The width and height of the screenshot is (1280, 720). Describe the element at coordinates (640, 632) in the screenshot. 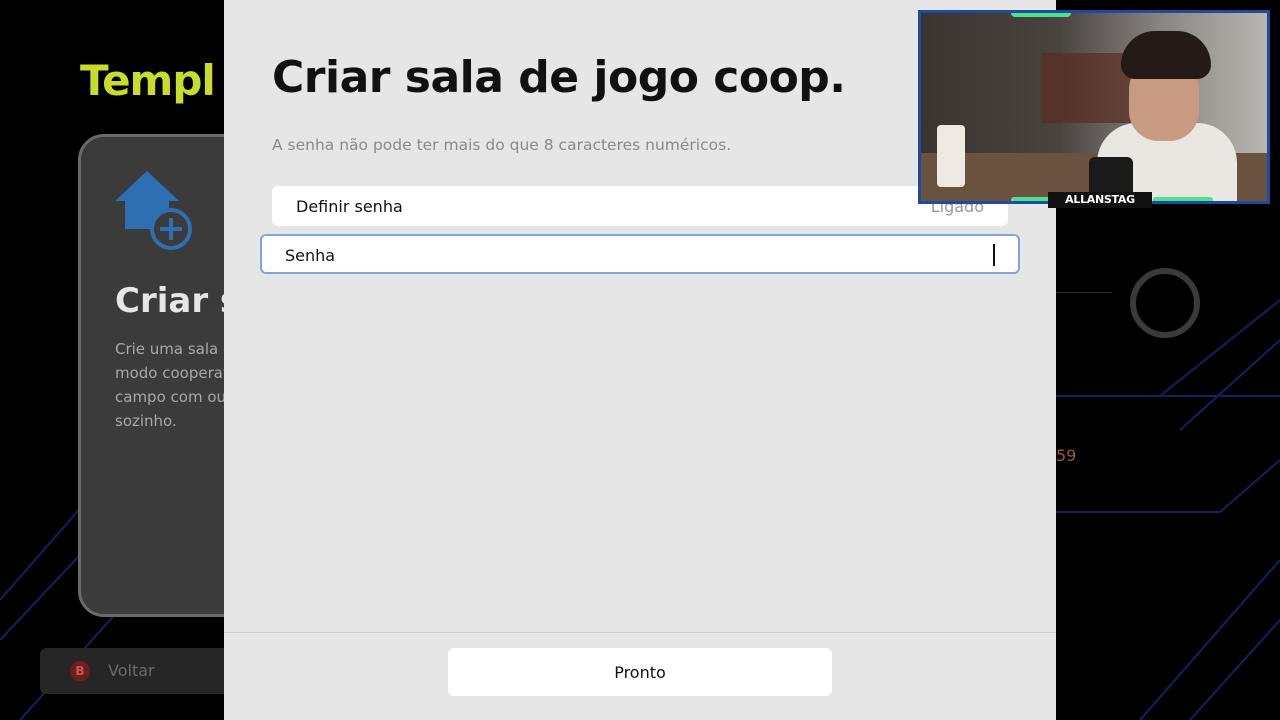

I see `footer-divider` at that location.